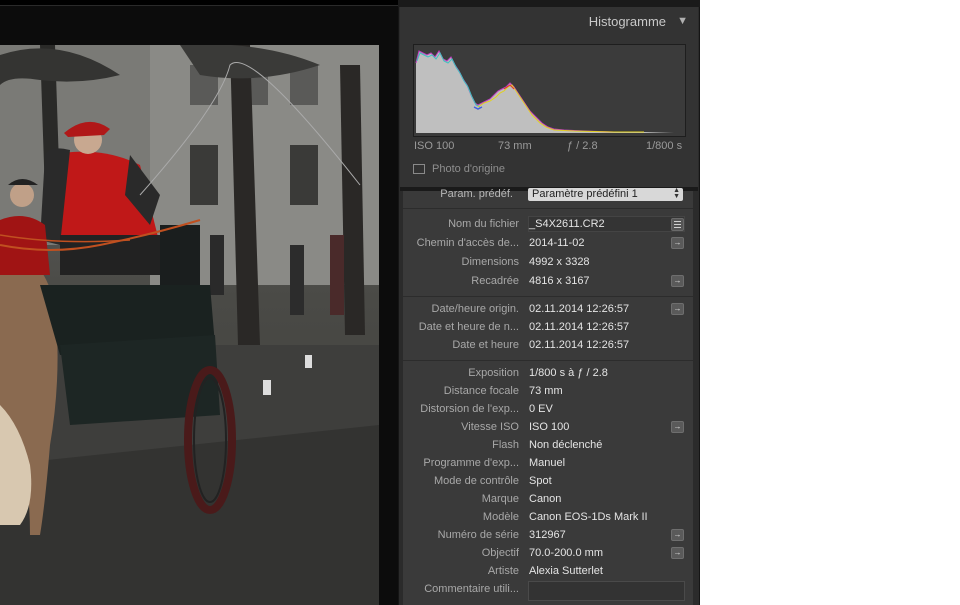  I want to click on metadata-value: Canon, so click(545, 499).